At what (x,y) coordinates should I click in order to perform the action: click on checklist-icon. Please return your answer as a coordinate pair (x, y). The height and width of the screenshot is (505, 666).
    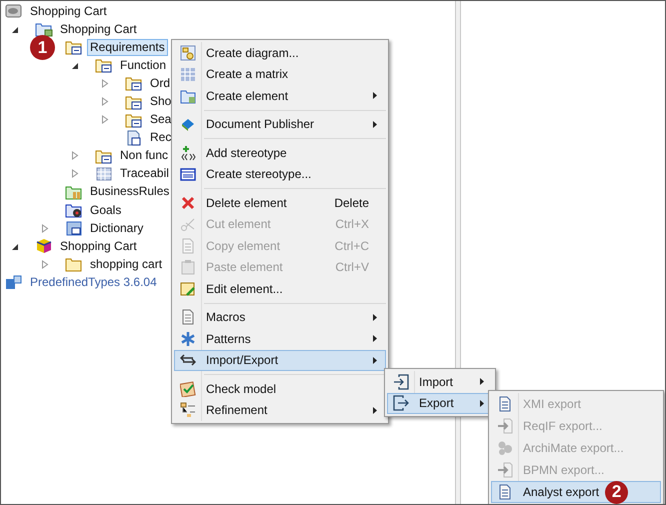
    Looking at the image, I should click on (188, 388).